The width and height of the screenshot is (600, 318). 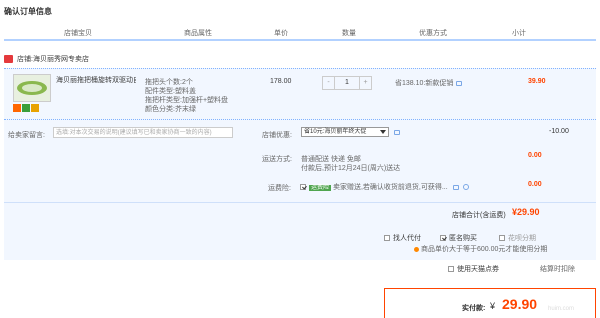 I want to click on col-attr: 商品属性, so click(x=198, y=33).